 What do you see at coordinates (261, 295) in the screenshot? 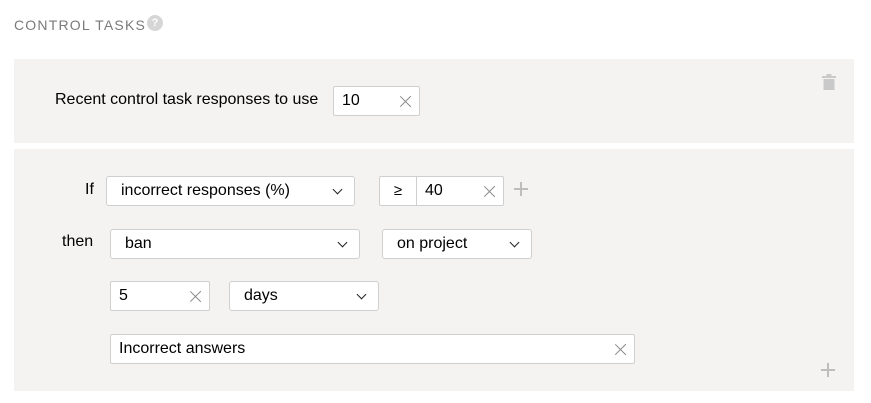
I see `duration-unit-value: days` at bounding box center [261, 295].